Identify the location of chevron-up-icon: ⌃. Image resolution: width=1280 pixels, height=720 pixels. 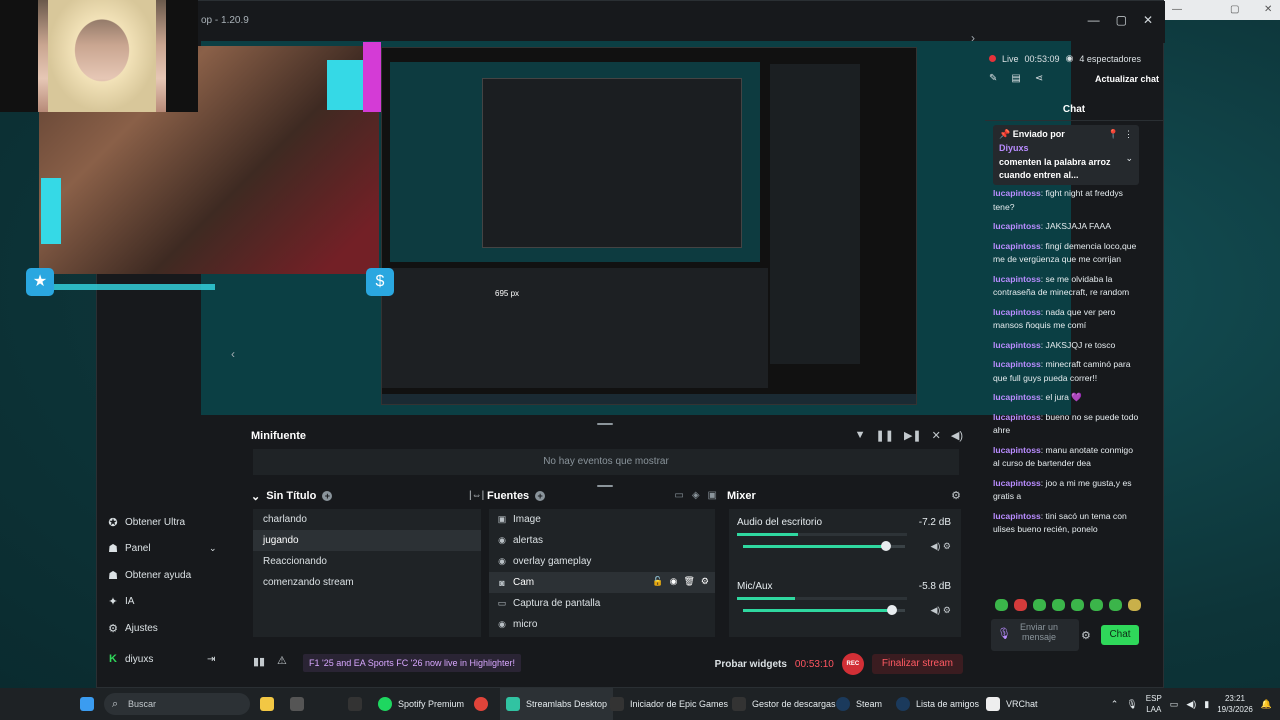
(1115, 704).